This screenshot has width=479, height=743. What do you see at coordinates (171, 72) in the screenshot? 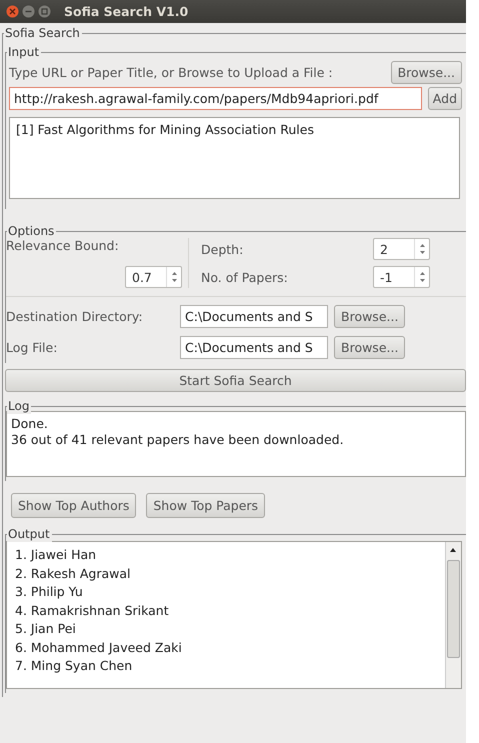
I see `input-prompt: Type URL or Paper Title, or Browse to Upload a File :` at bounding box center [171, 72].